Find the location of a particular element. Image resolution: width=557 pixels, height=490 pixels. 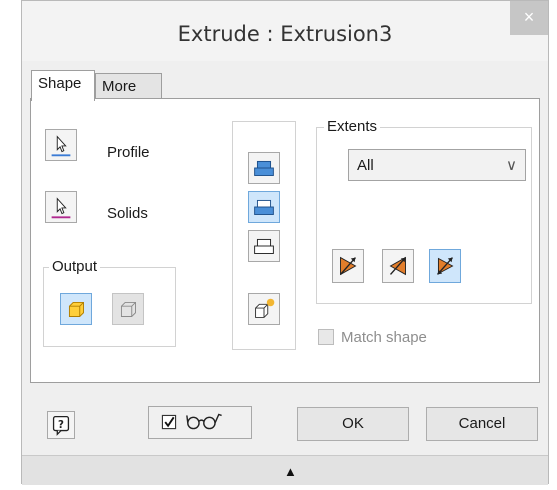

join-button is located at coordinates (264, 168).